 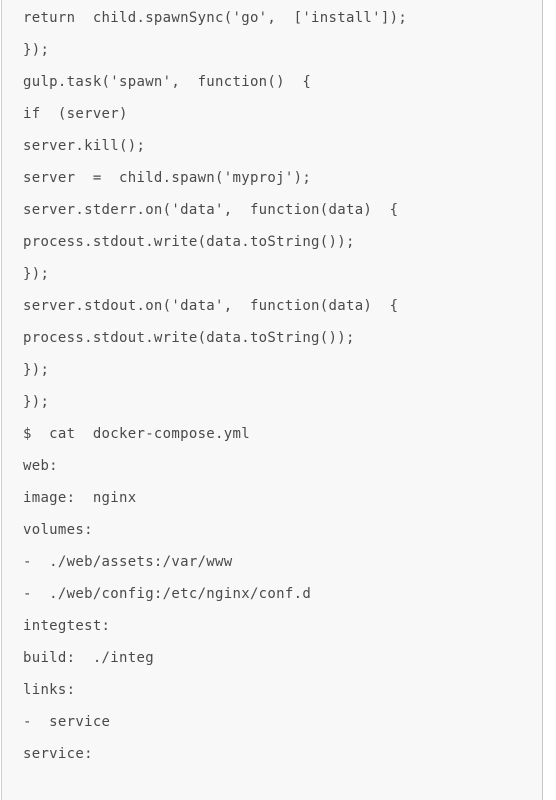 What do you see at coordinates (75, 114) in the screenshot?
I see `code-line: if (server)` at bounding box center [75, 114].